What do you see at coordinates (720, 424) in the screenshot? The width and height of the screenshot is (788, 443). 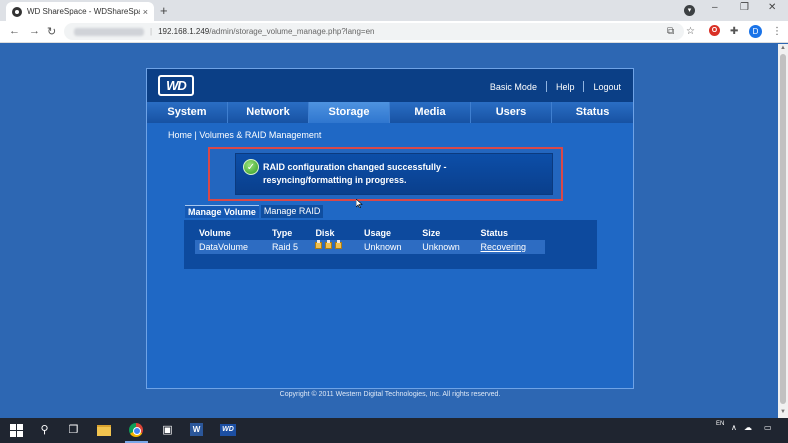 I see `input-language: EN` at bounding box center [720, 424].